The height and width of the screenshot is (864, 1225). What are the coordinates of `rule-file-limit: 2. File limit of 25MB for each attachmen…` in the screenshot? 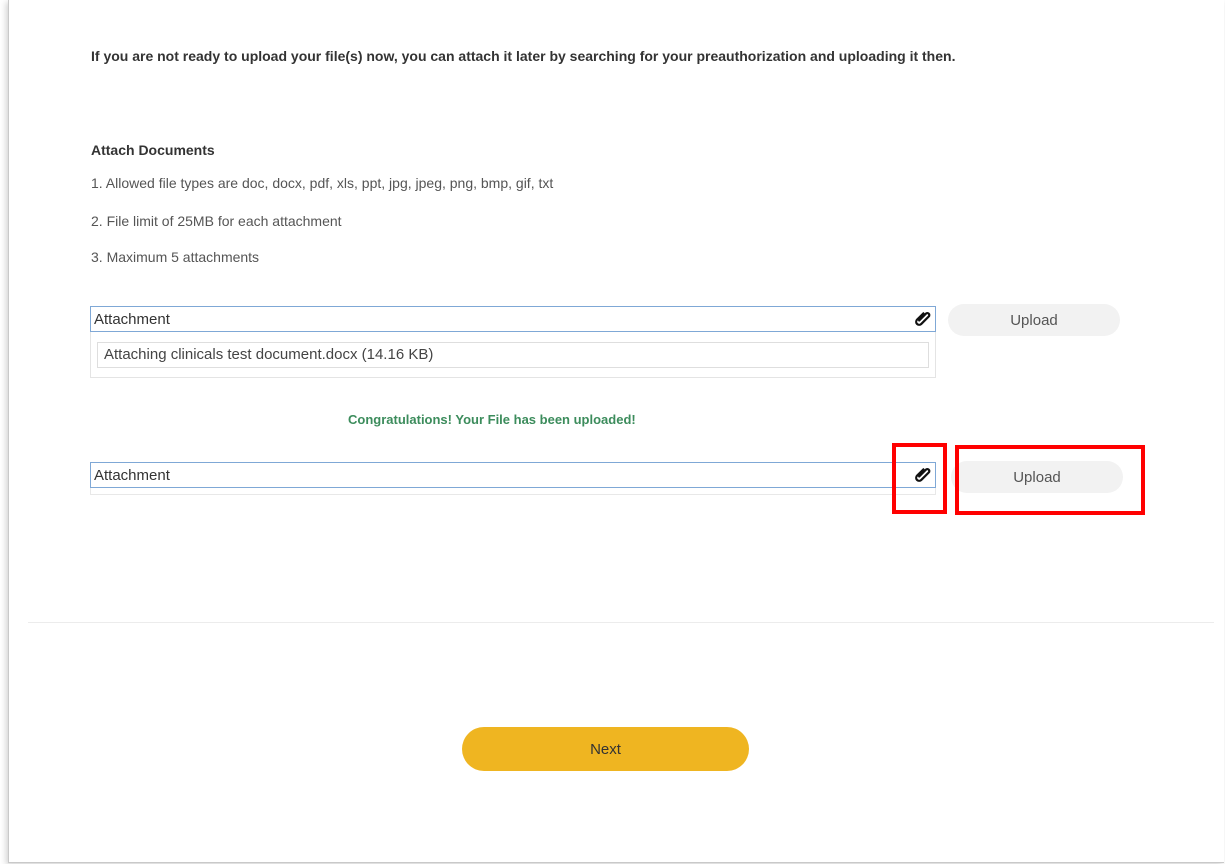 It's located at (216, 221).